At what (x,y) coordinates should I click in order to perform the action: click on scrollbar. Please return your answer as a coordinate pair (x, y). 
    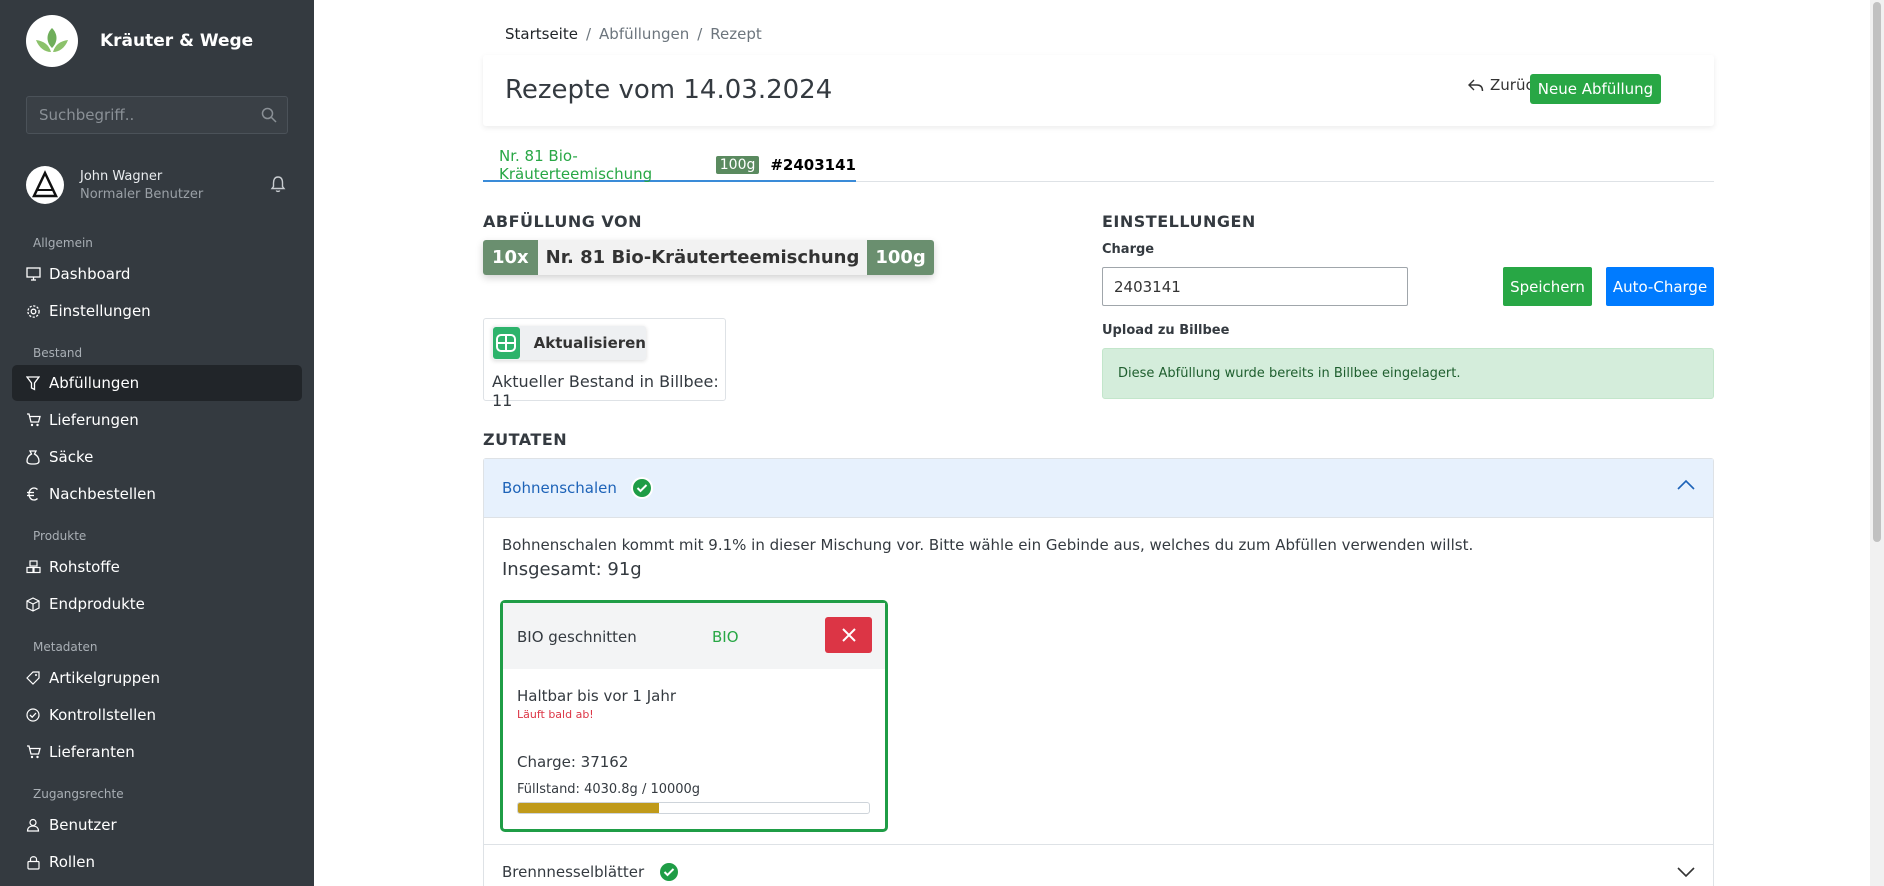
    Looking at the image, I should click on (1877, 443).